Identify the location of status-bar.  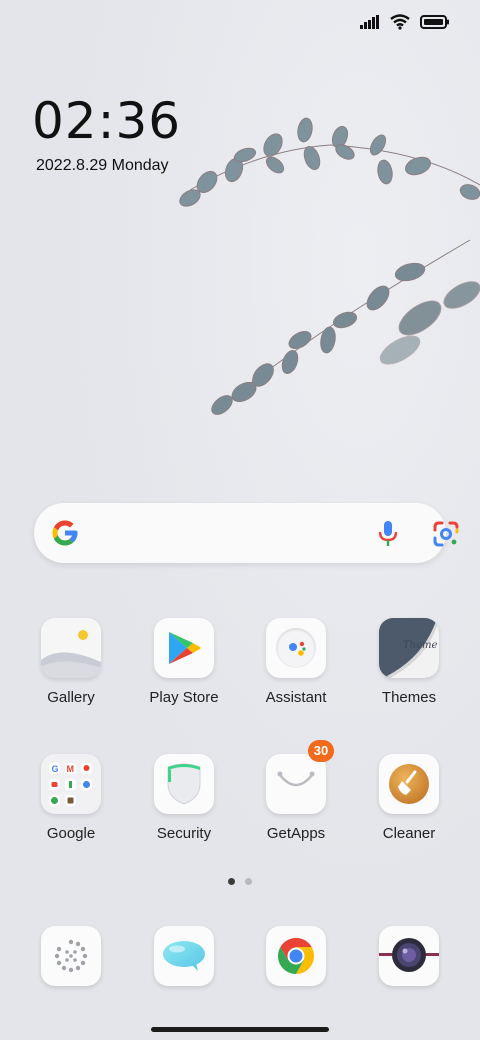
(405, 22).